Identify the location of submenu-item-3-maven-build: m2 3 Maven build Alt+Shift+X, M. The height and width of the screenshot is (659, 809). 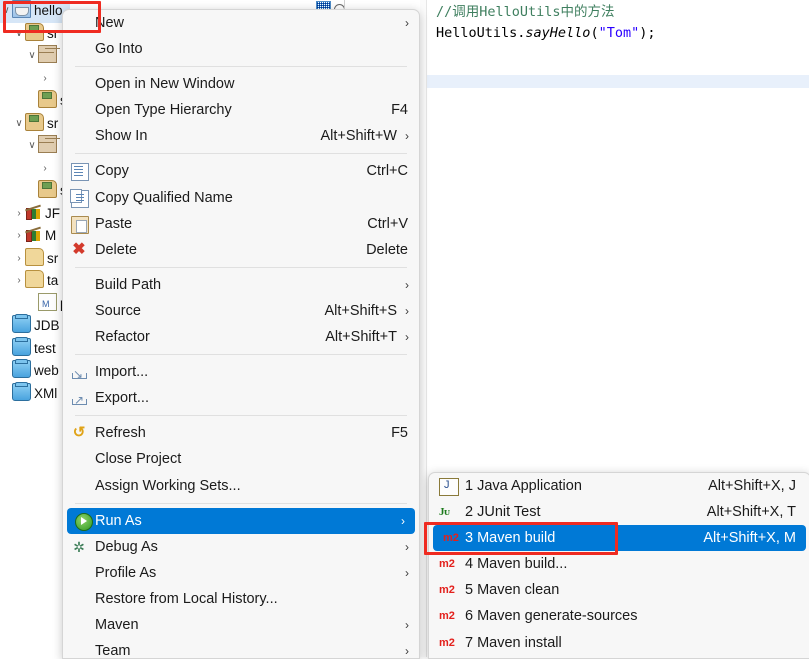
(619, 538).